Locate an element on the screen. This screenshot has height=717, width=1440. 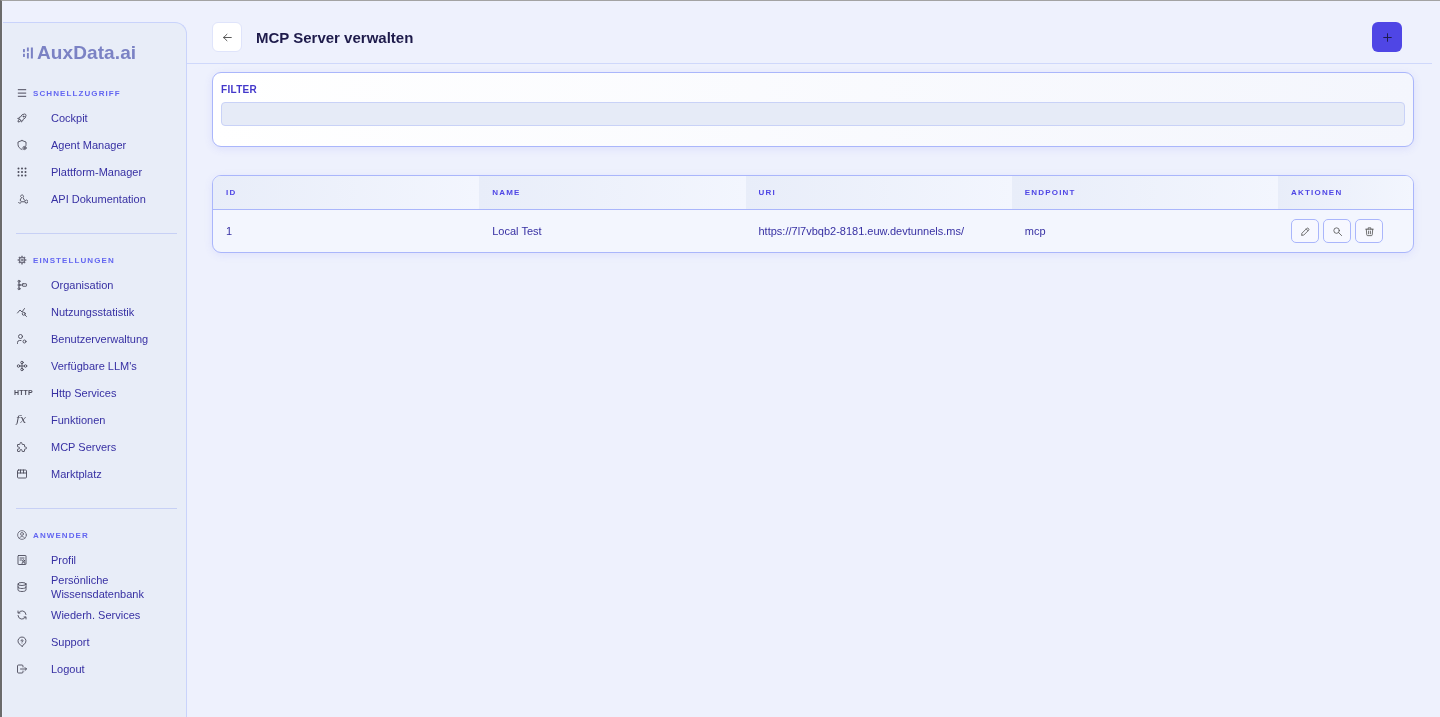
logout-icon is located at coordinates (22, 668).